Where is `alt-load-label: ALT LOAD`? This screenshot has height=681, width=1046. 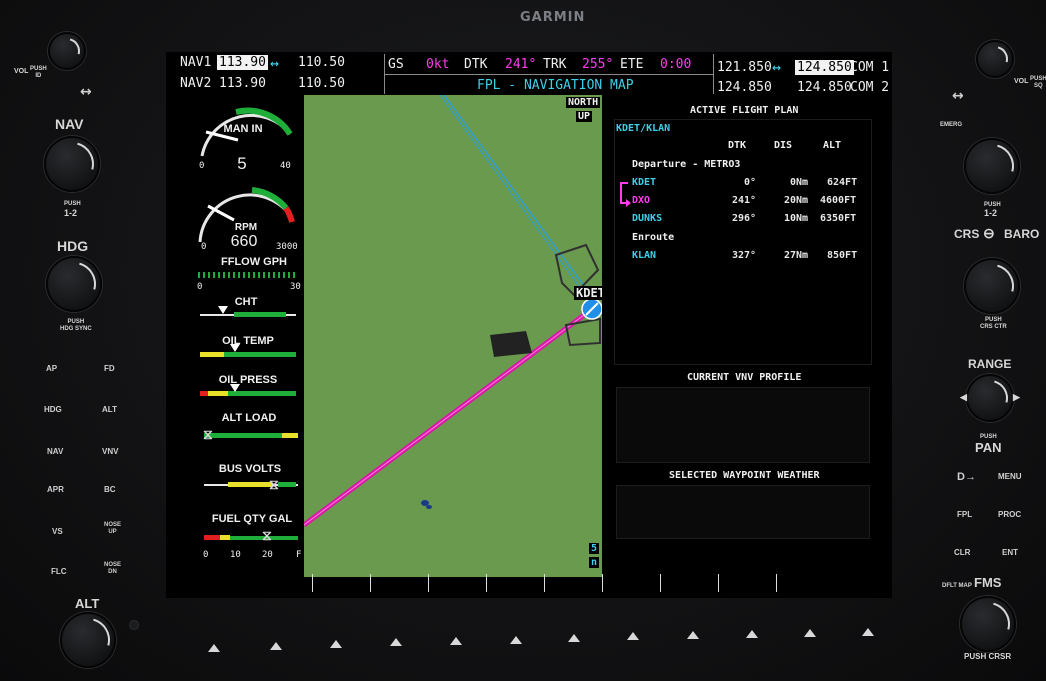 alt-load-label: ALT LOAD is located at coordinates (249, 418).